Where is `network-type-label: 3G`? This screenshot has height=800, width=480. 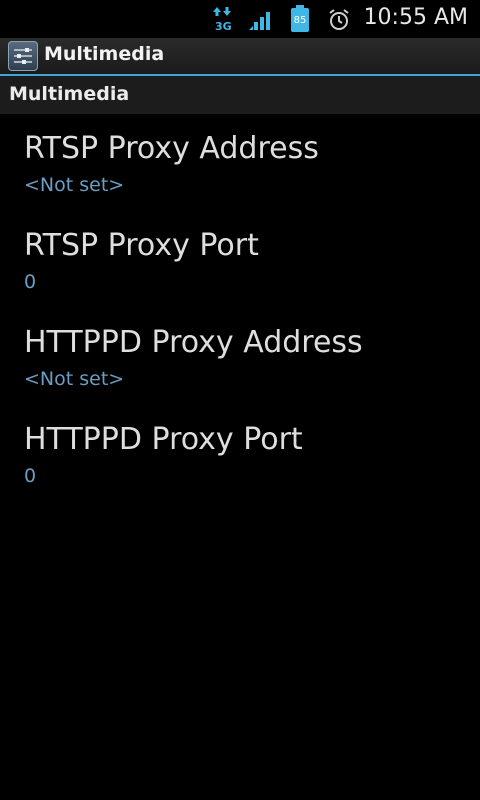 network-type-label: 3G is located at coordinates (223, 26).